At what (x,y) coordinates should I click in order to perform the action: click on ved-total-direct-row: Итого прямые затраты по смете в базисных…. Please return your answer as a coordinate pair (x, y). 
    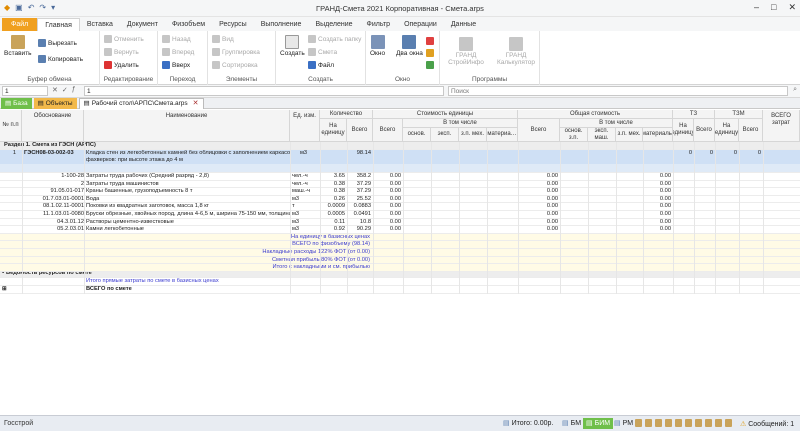
    Looking at the image, I should click on (400, 282).